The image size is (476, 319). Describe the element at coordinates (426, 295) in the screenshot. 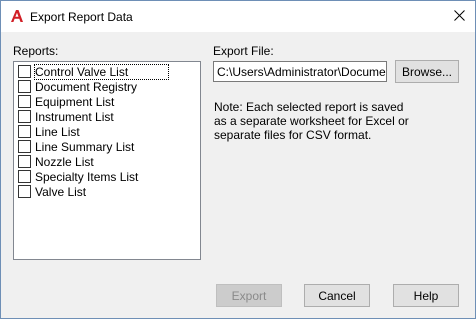

I see `help-button: Help` at that location.